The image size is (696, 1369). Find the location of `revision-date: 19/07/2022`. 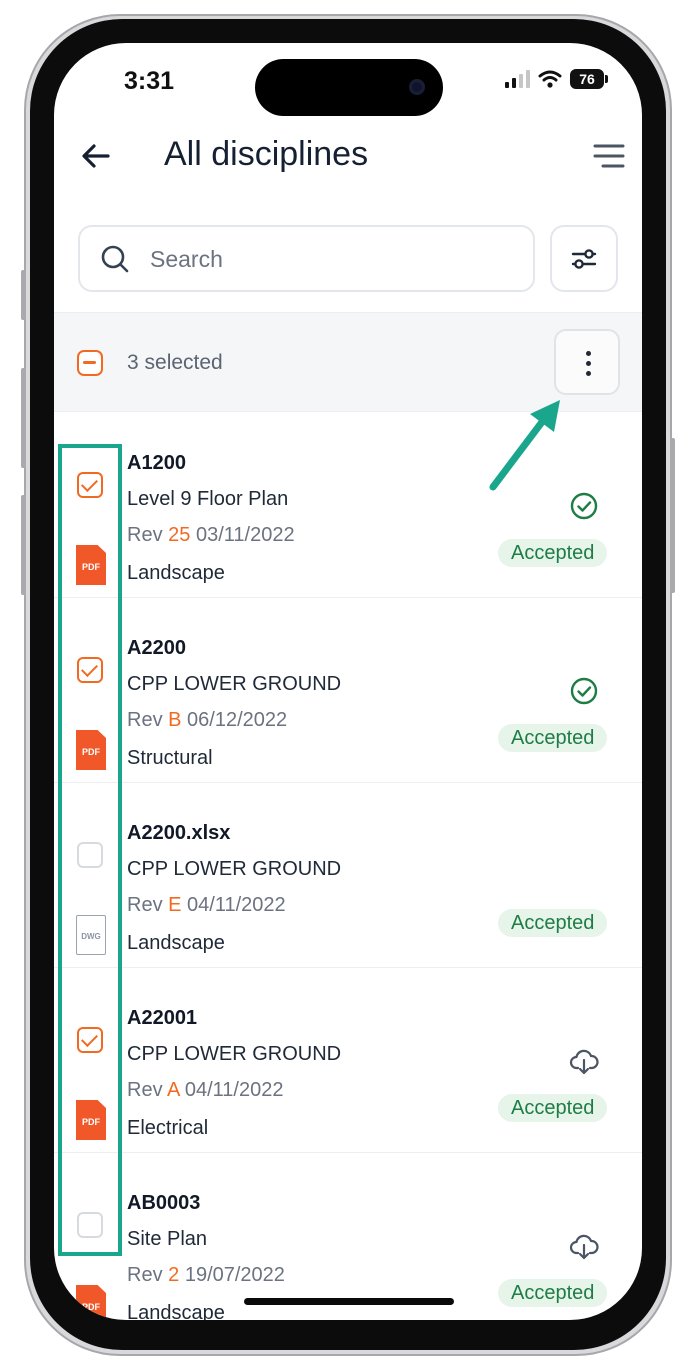

revision-date: 19/07/2022 is located at coordinates (234, 1275).